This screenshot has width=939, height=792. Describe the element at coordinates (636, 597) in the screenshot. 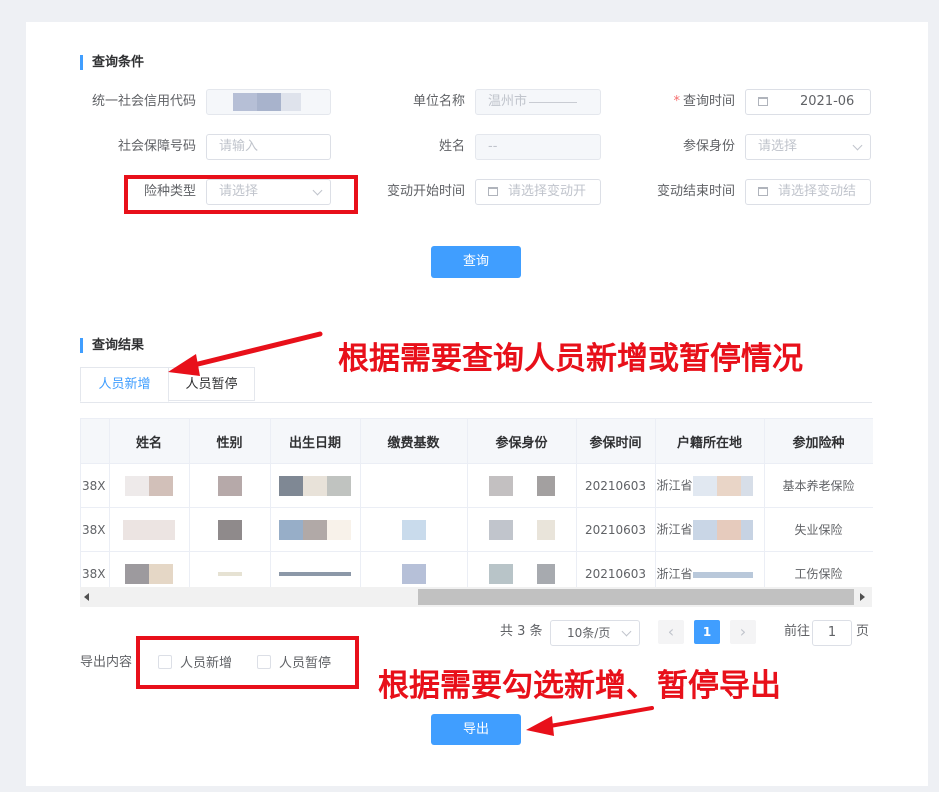

I see `scrollbar-thumb` at that location.